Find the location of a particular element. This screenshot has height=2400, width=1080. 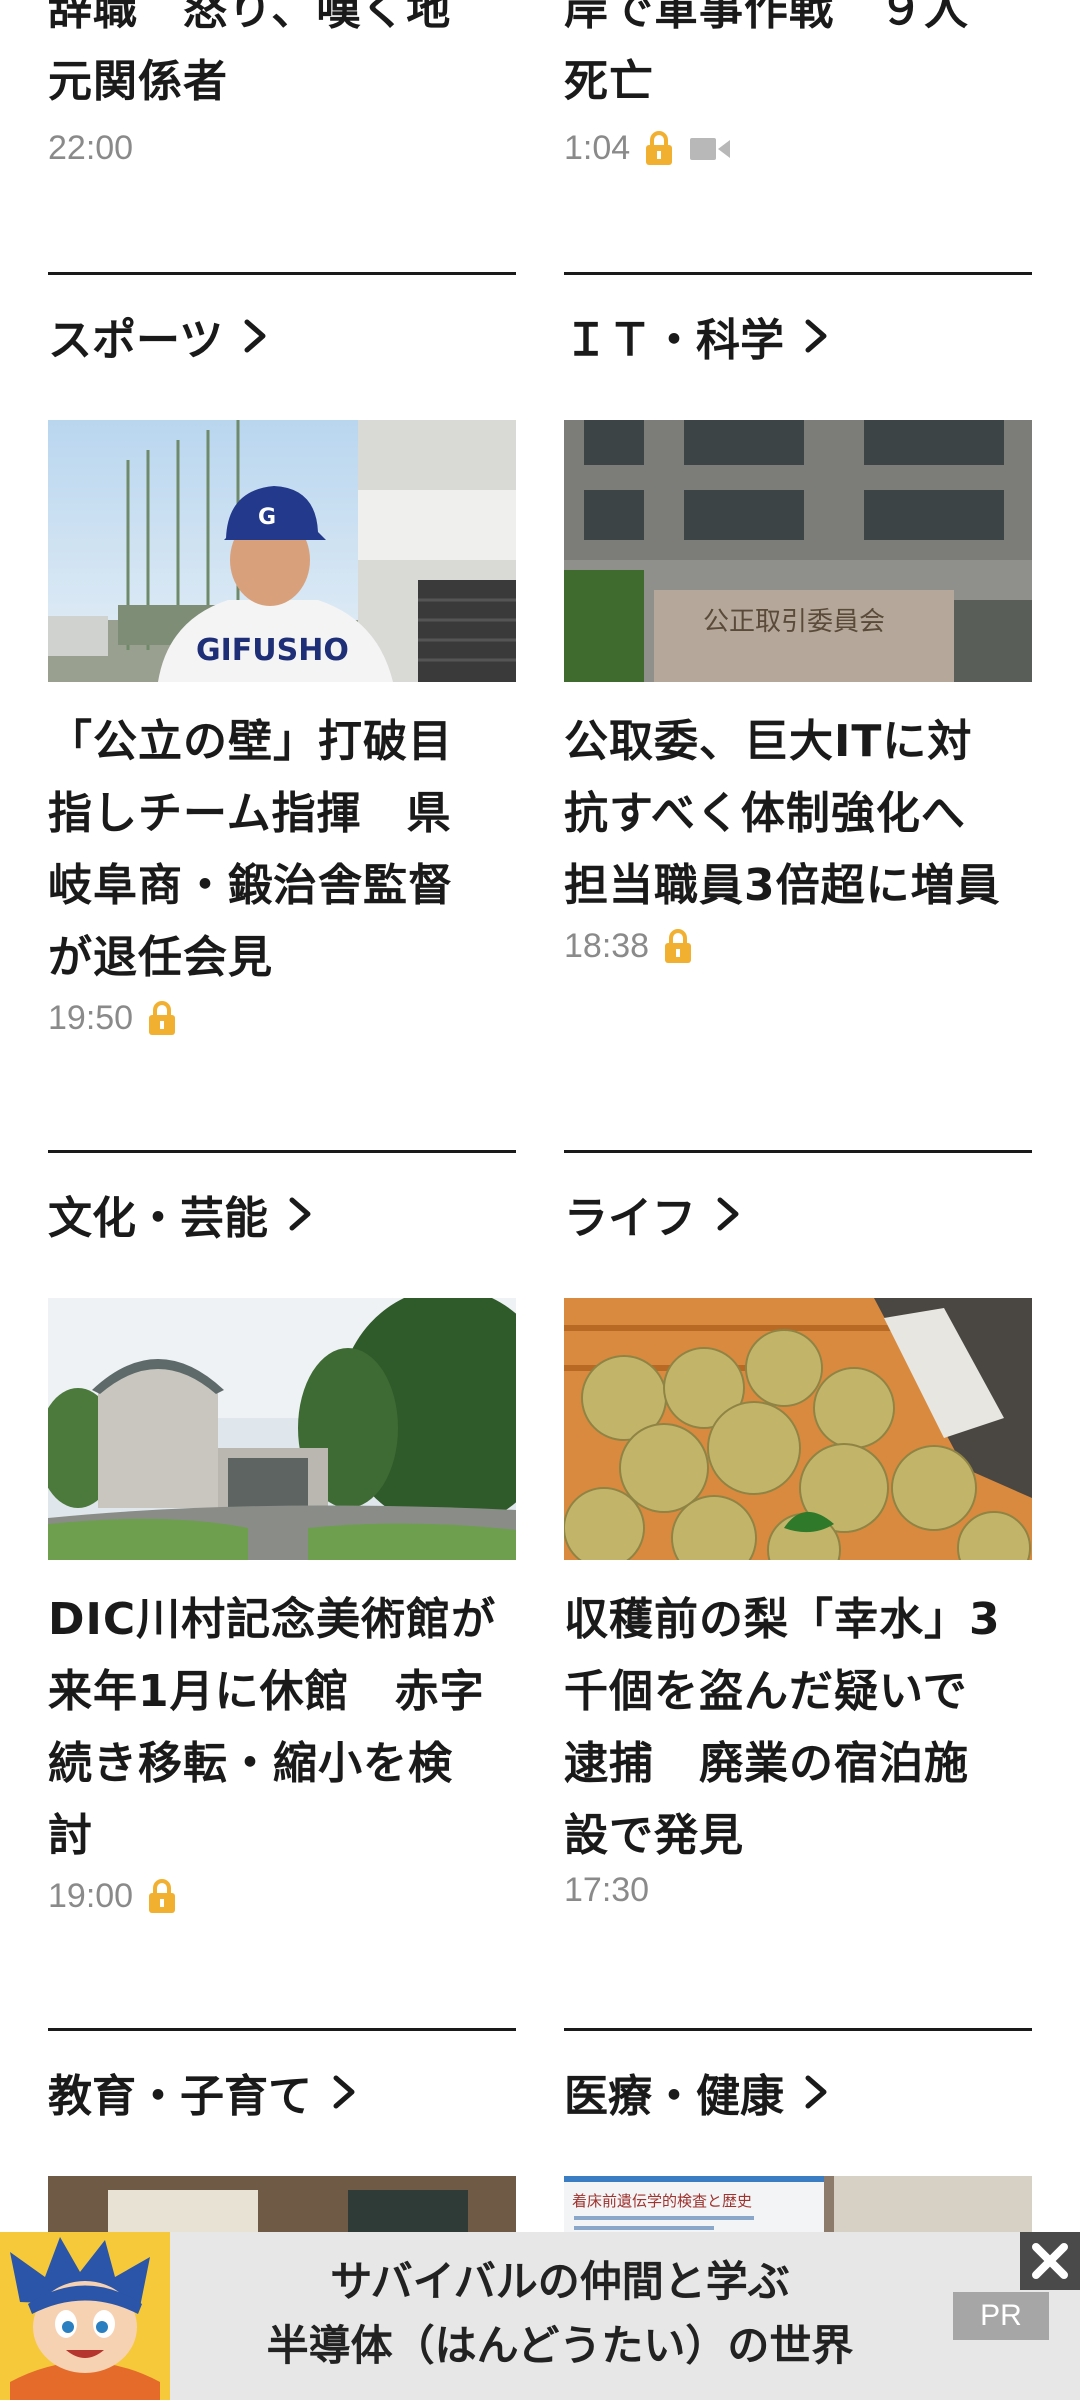

article-top-right: 岸で軍事作戦 ９人 死亡 1:04 is located at coordinates (798, 85).